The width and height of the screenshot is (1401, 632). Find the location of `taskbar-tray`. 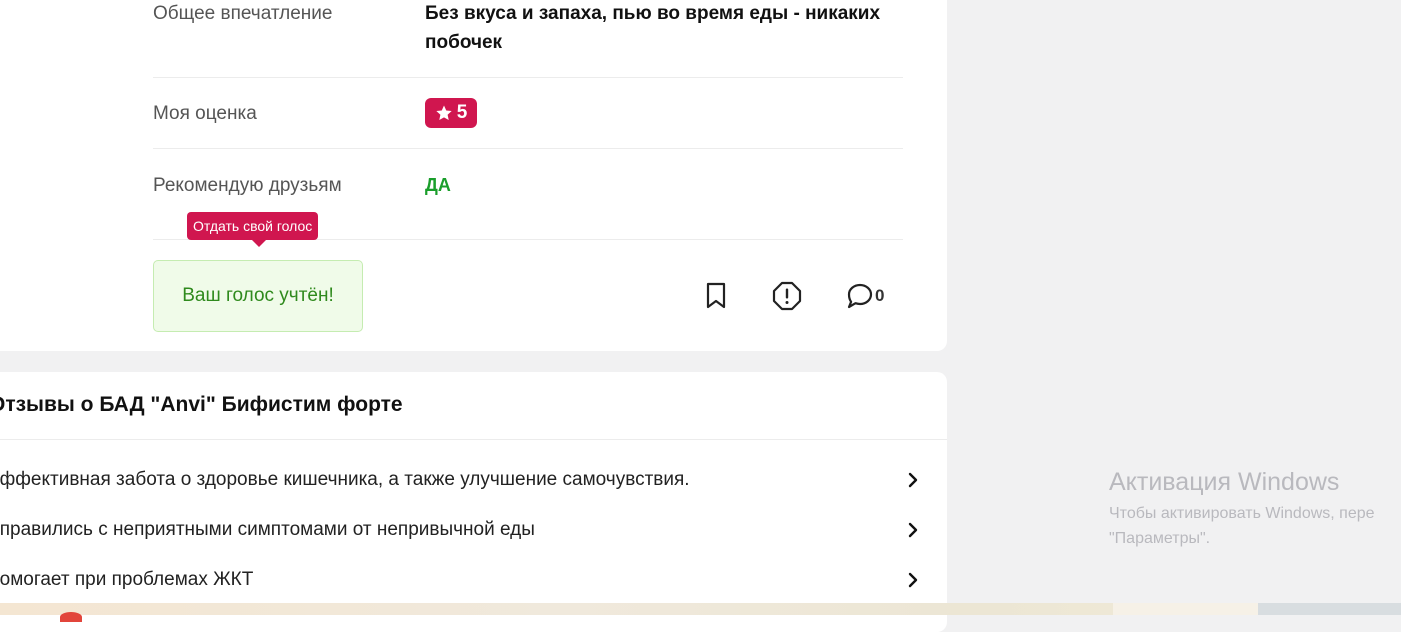

taskbar-tray is located at coordinates (1329, 609).